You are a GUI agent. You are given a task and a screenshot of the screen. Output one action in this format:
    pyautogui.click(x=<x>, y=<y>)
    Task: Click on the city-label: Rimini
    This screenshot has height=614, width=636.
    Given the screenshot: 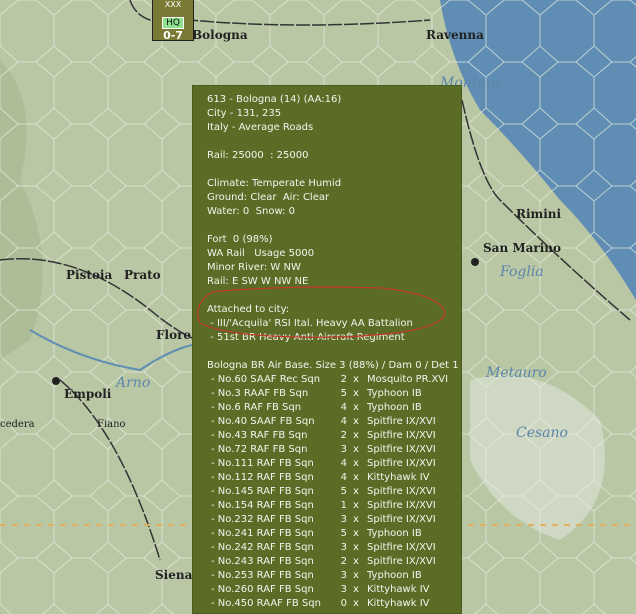 What is the action you would take?
    pyautogui.click(x=539, y=214)
    